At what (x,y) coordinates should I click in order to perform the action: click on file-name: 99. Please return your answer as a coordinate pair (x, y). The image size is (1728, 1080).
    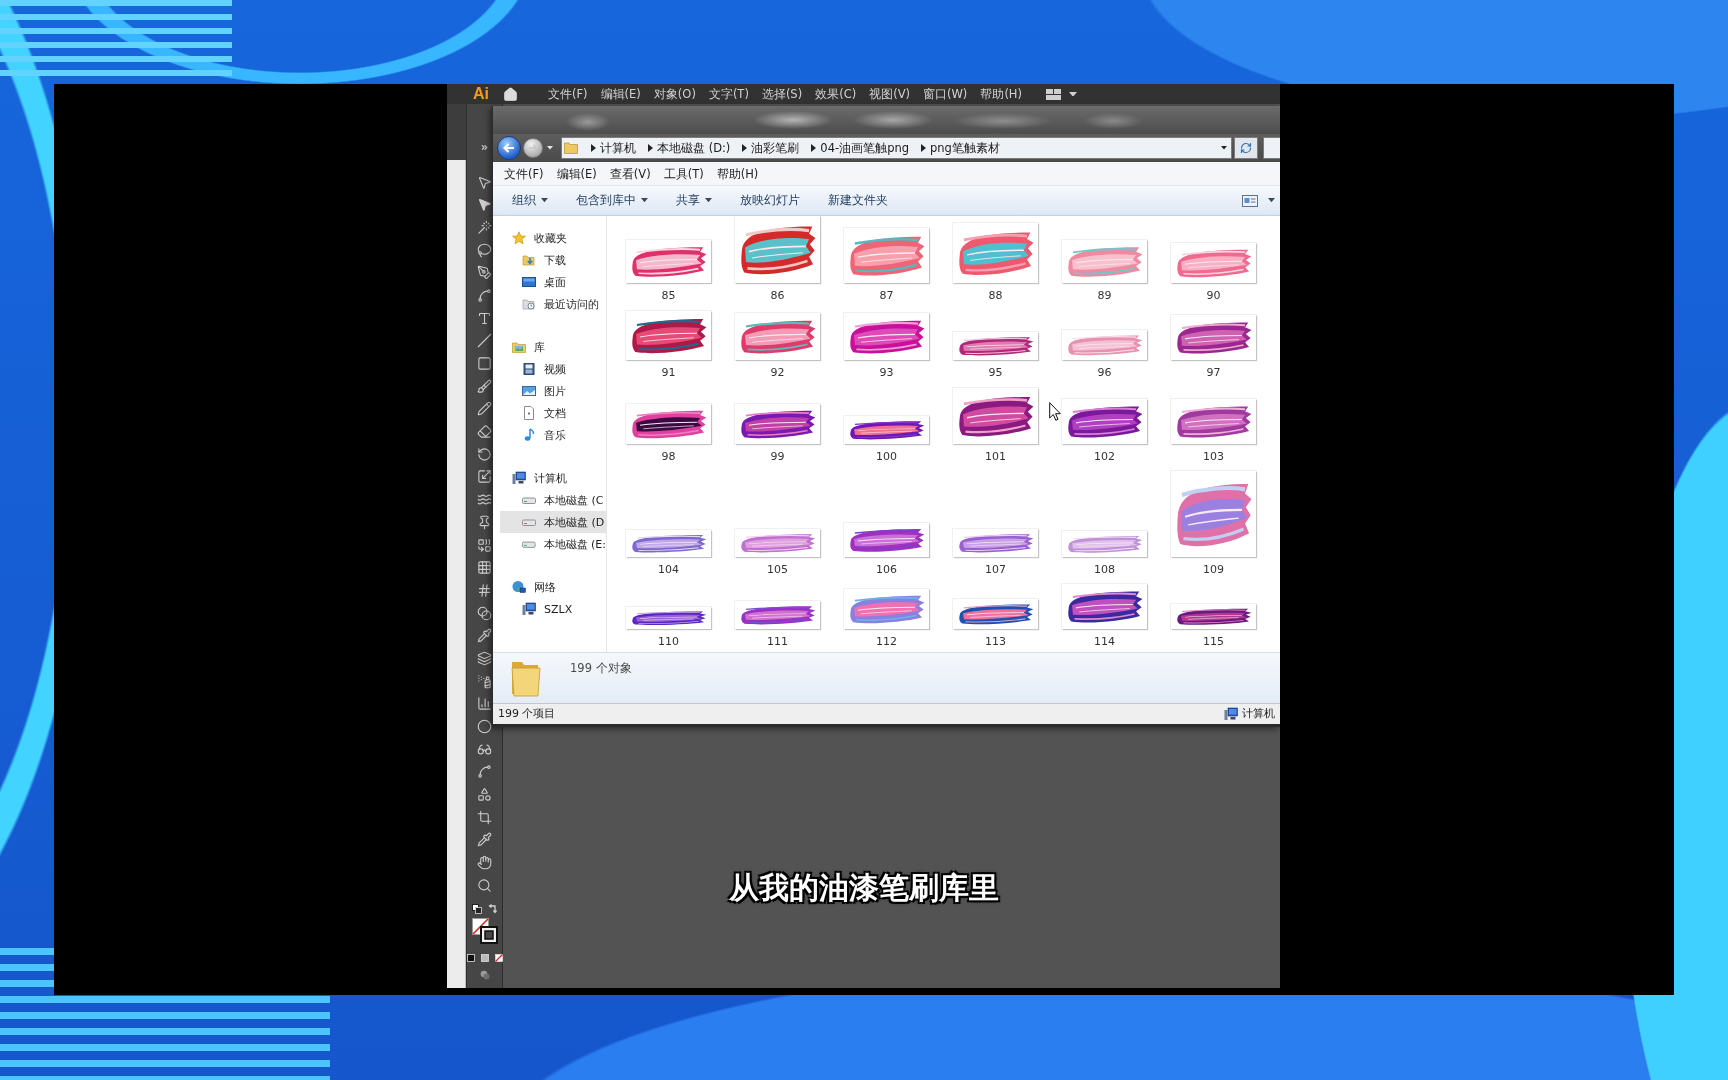
    Looking at the image, I should click on (777, 457).